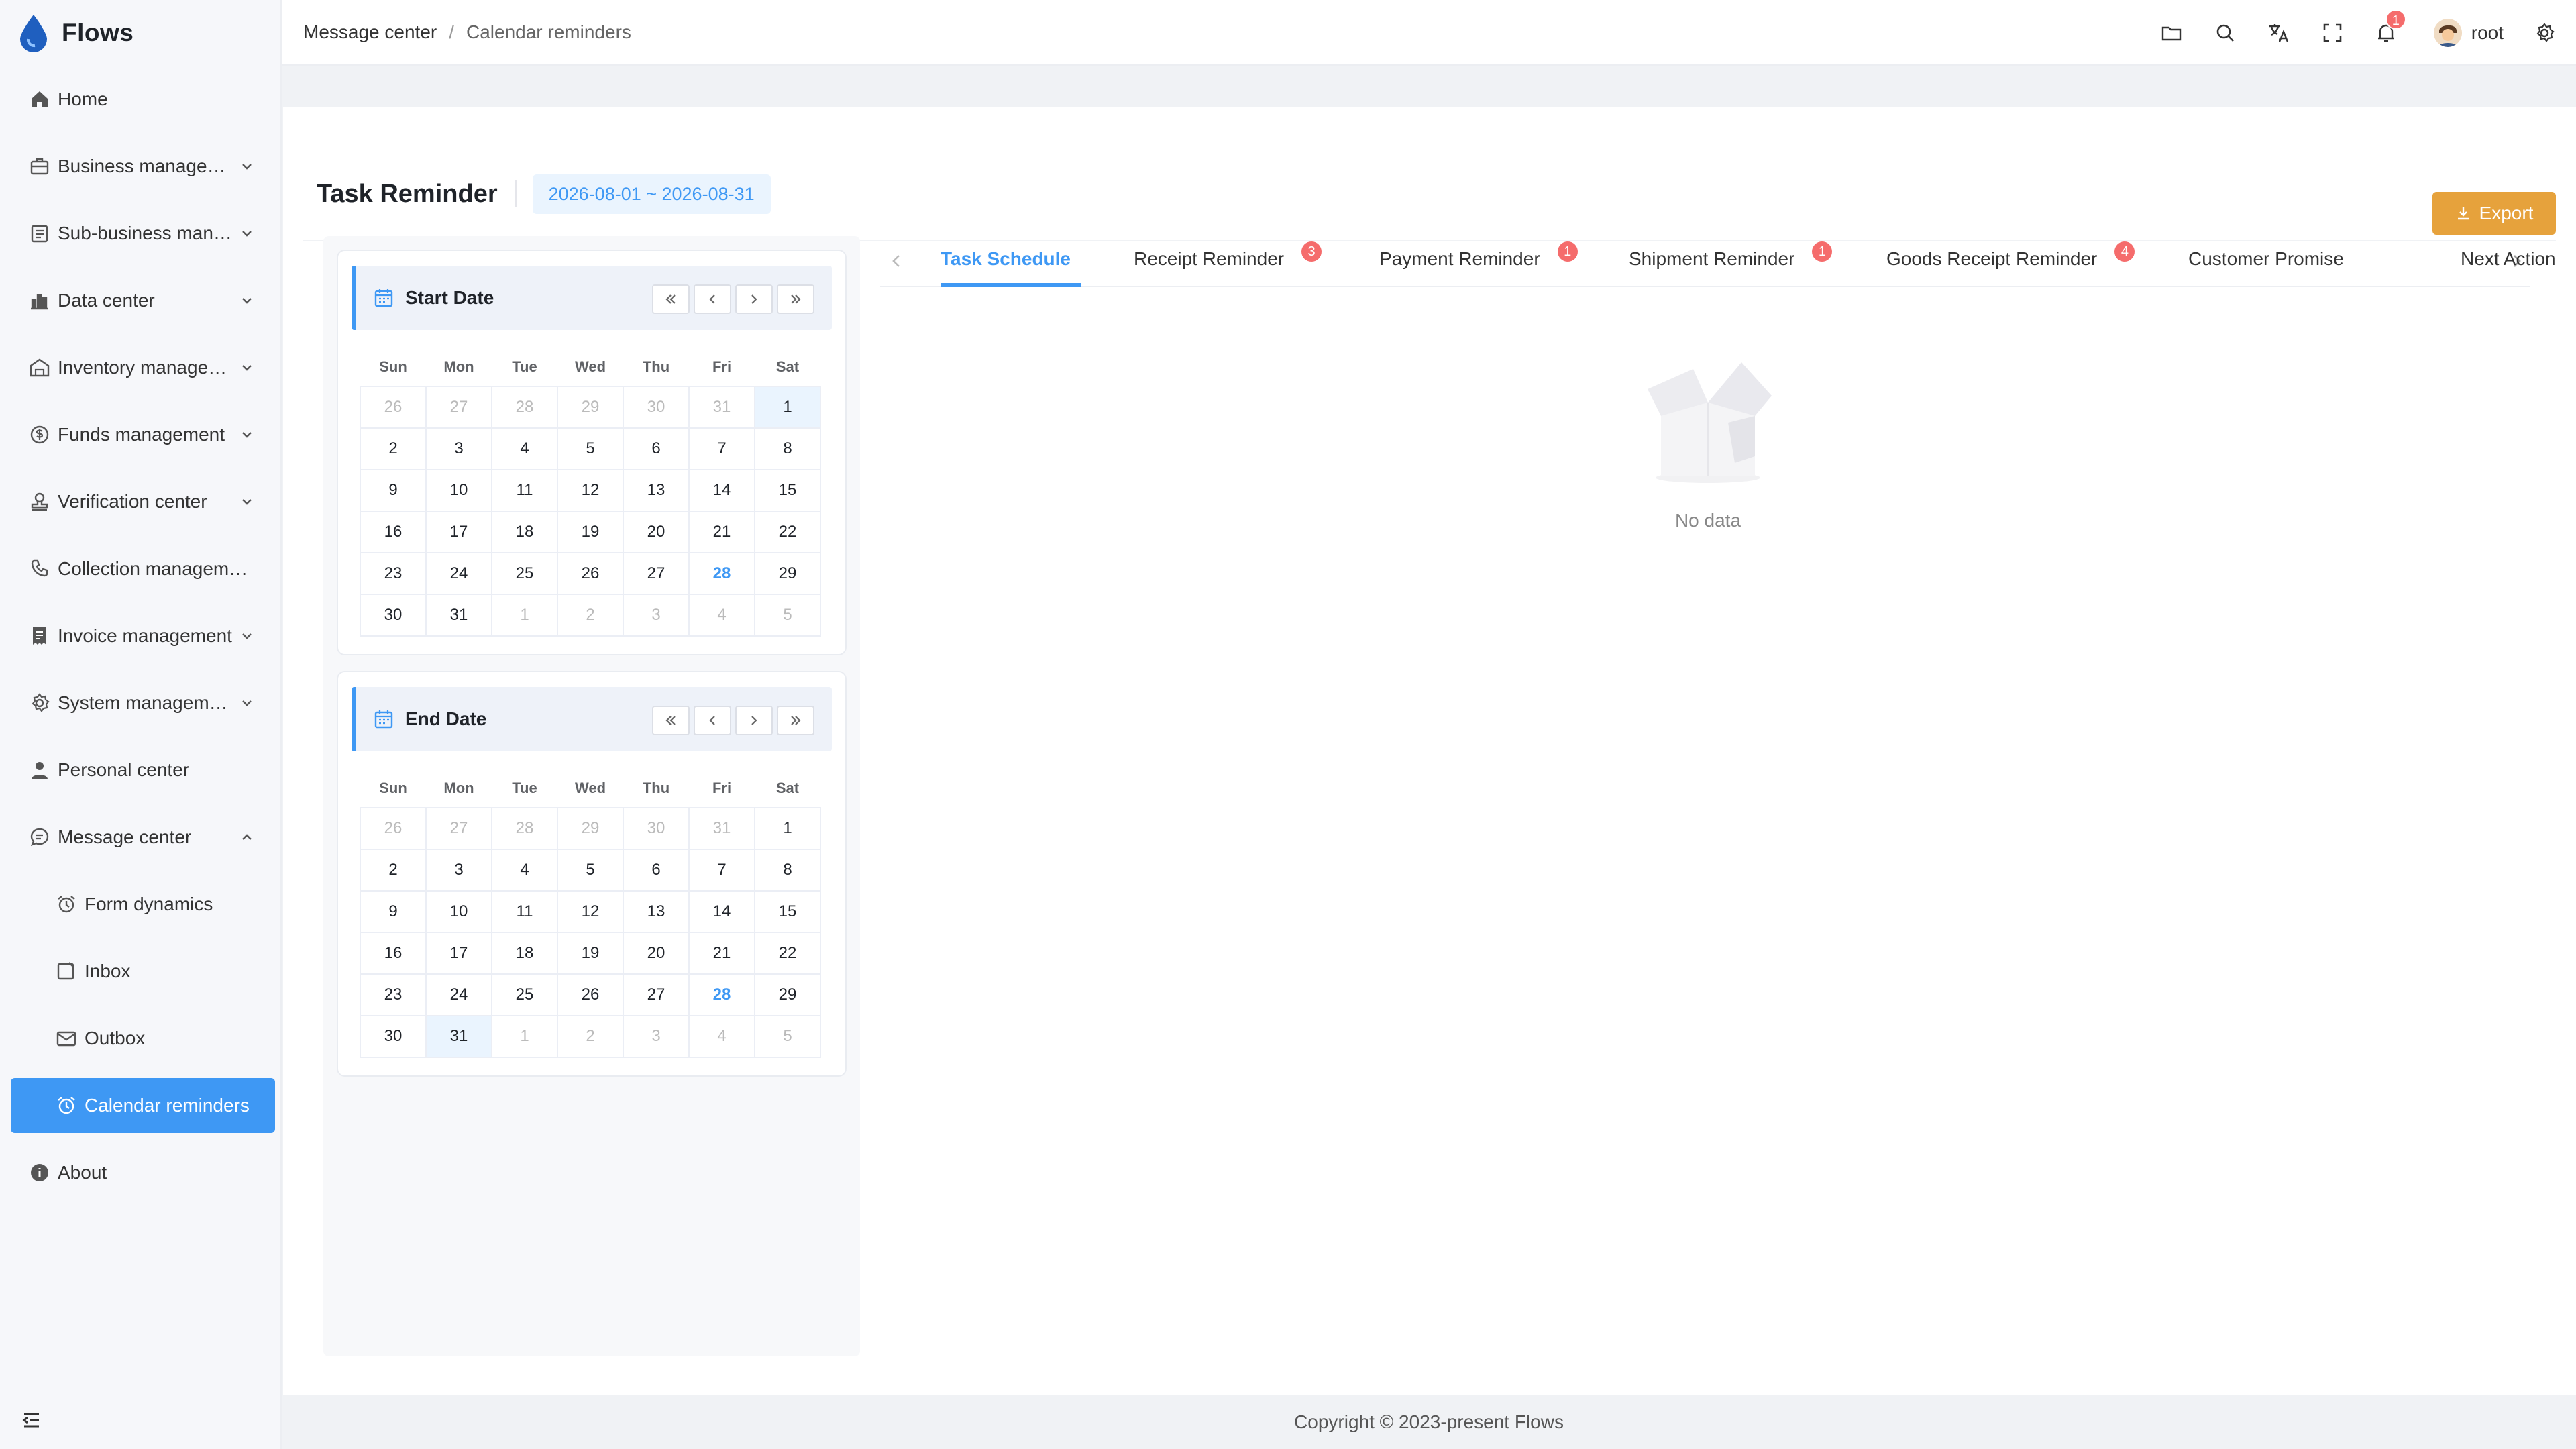  I want to click on tab-customer-promise: Customer Promise, so click(2266, 259).